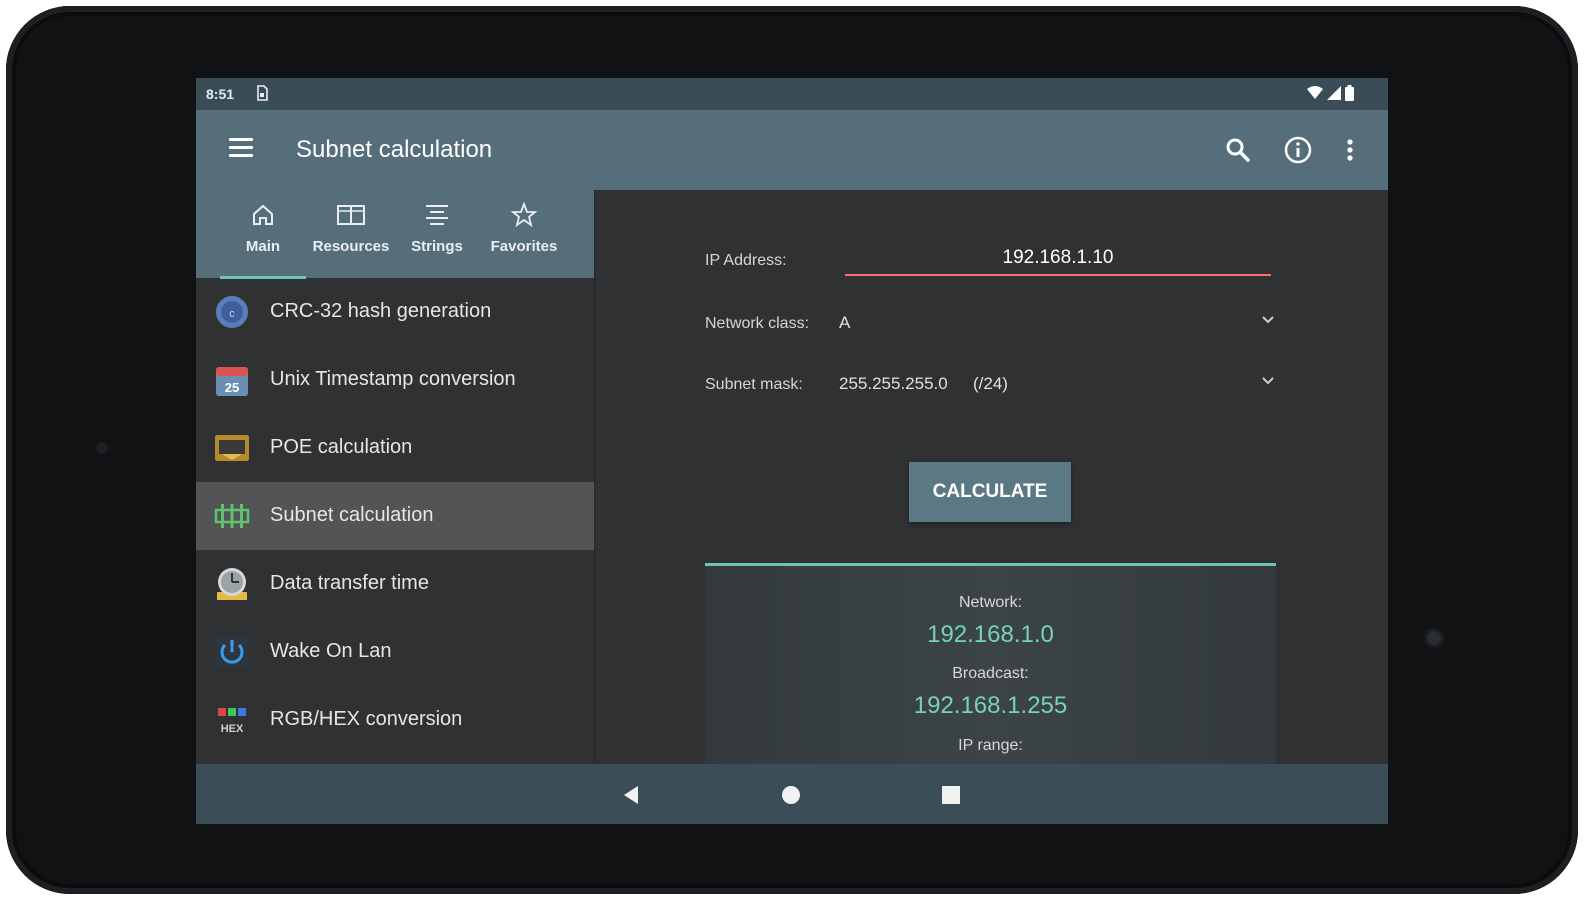 The image size is (1584, 900). I want to click on more-vert-icon, so click(1350, 150).